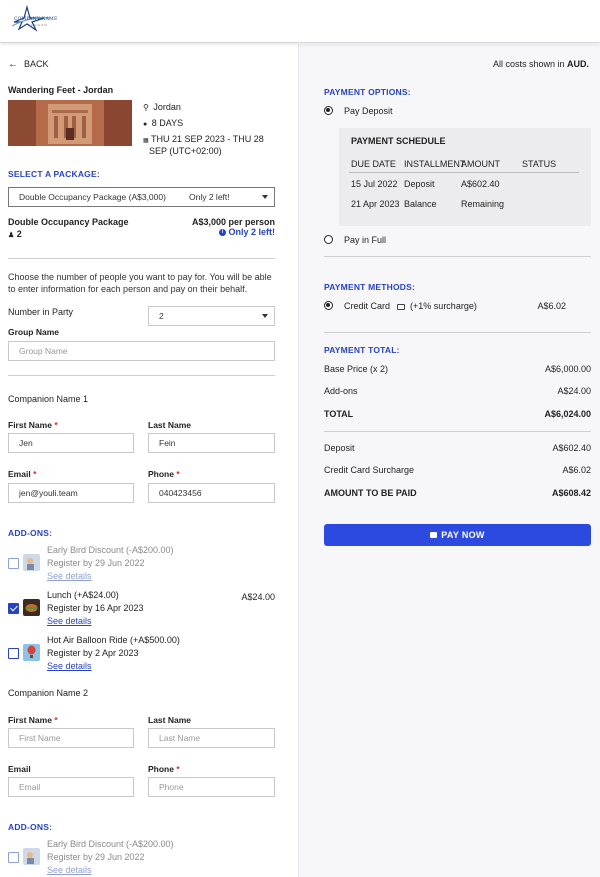 This screenshot has height=877, width=600. What do you see at coordinates (365, 240) in the screenshot?
I see `pay-in-full-label: Pay in Full` at bounding box center [365, 240].